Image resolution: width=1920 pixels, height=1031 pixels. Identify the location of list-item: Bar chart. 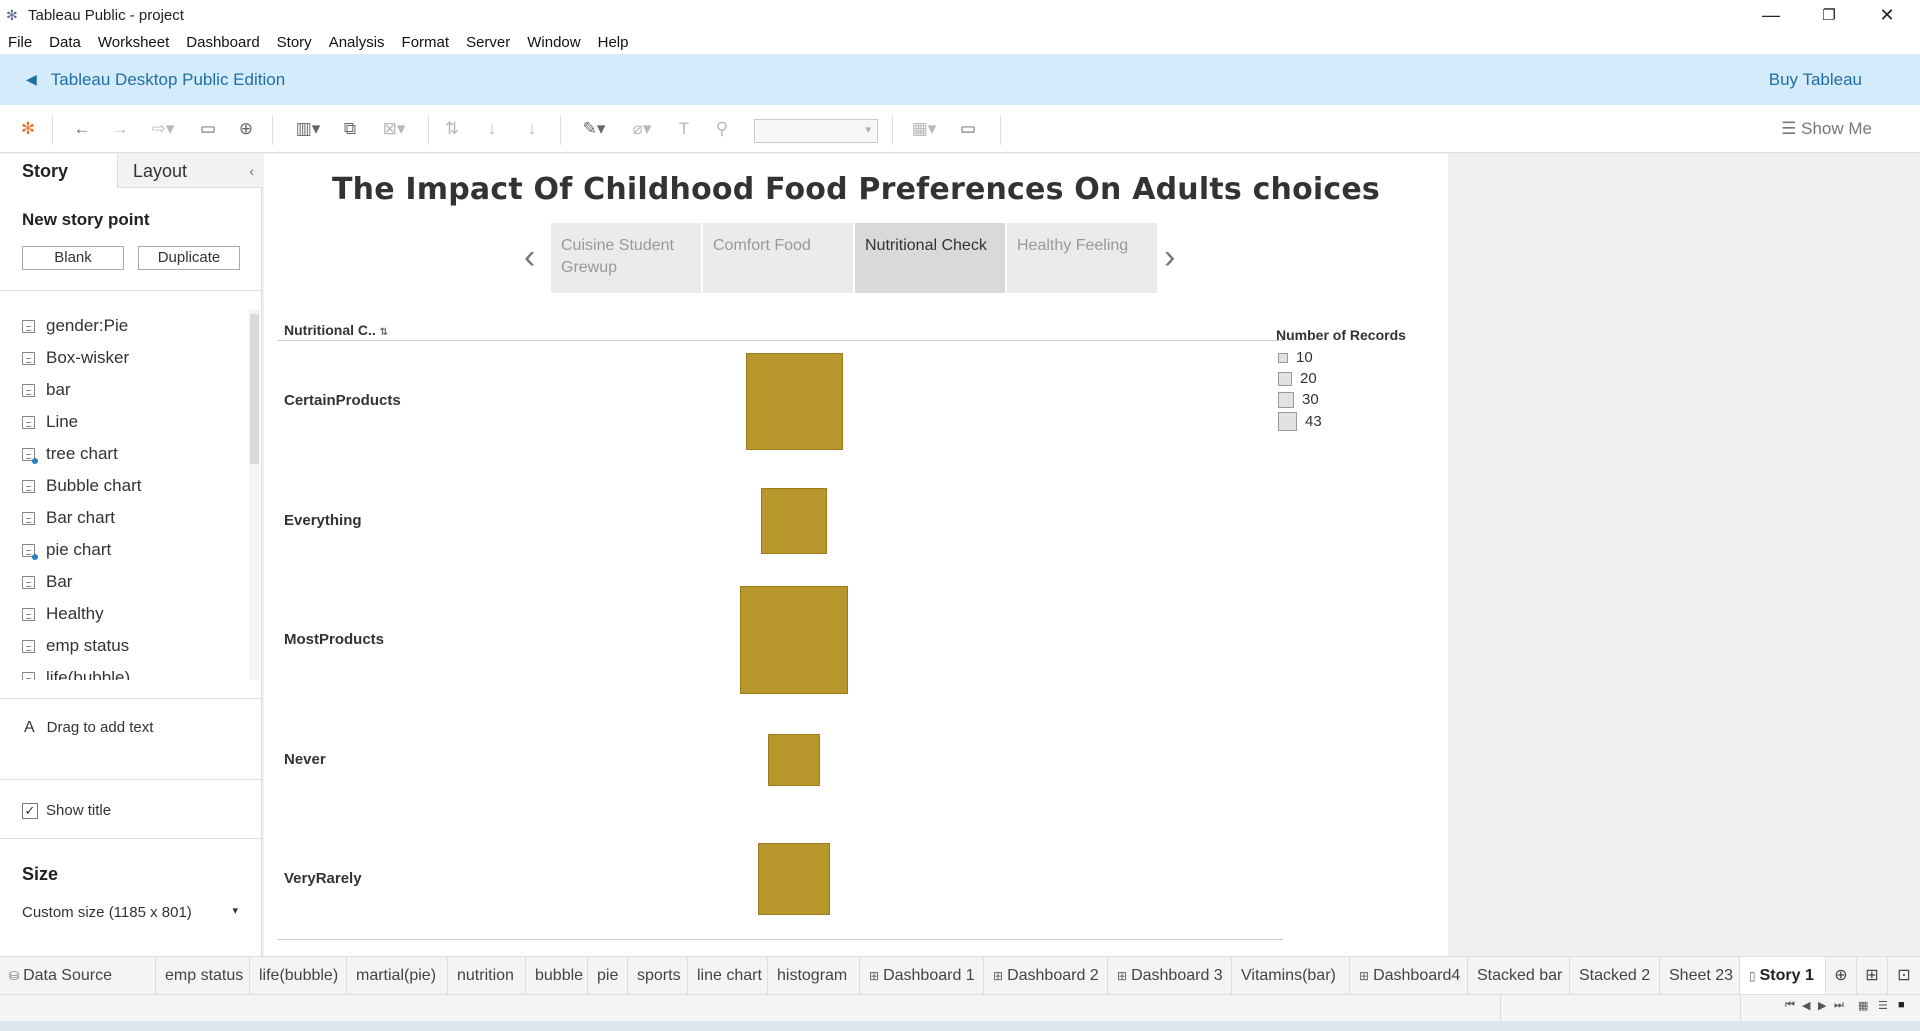
(124, 518).